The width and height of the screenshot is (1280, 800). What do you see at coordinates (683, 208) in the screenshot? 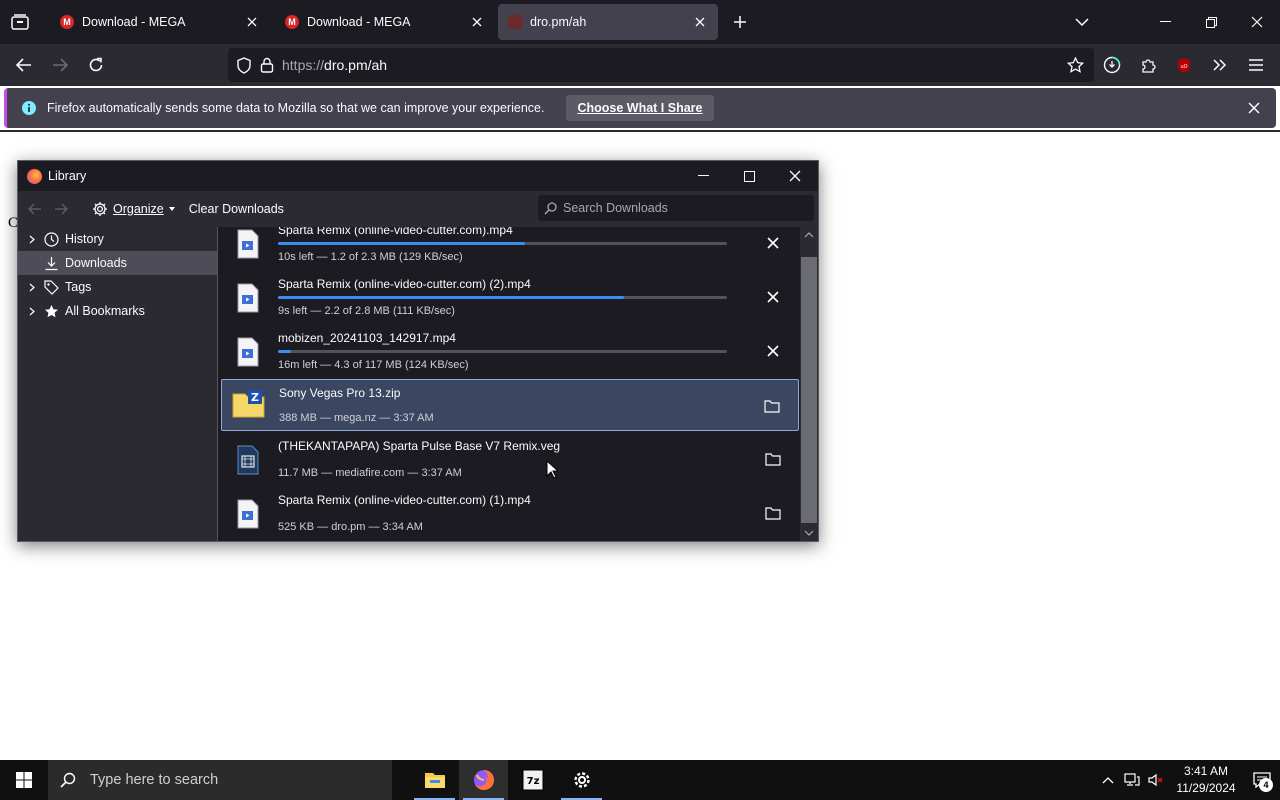
I see `search-downloads-input` at bounding box center [683, 208].